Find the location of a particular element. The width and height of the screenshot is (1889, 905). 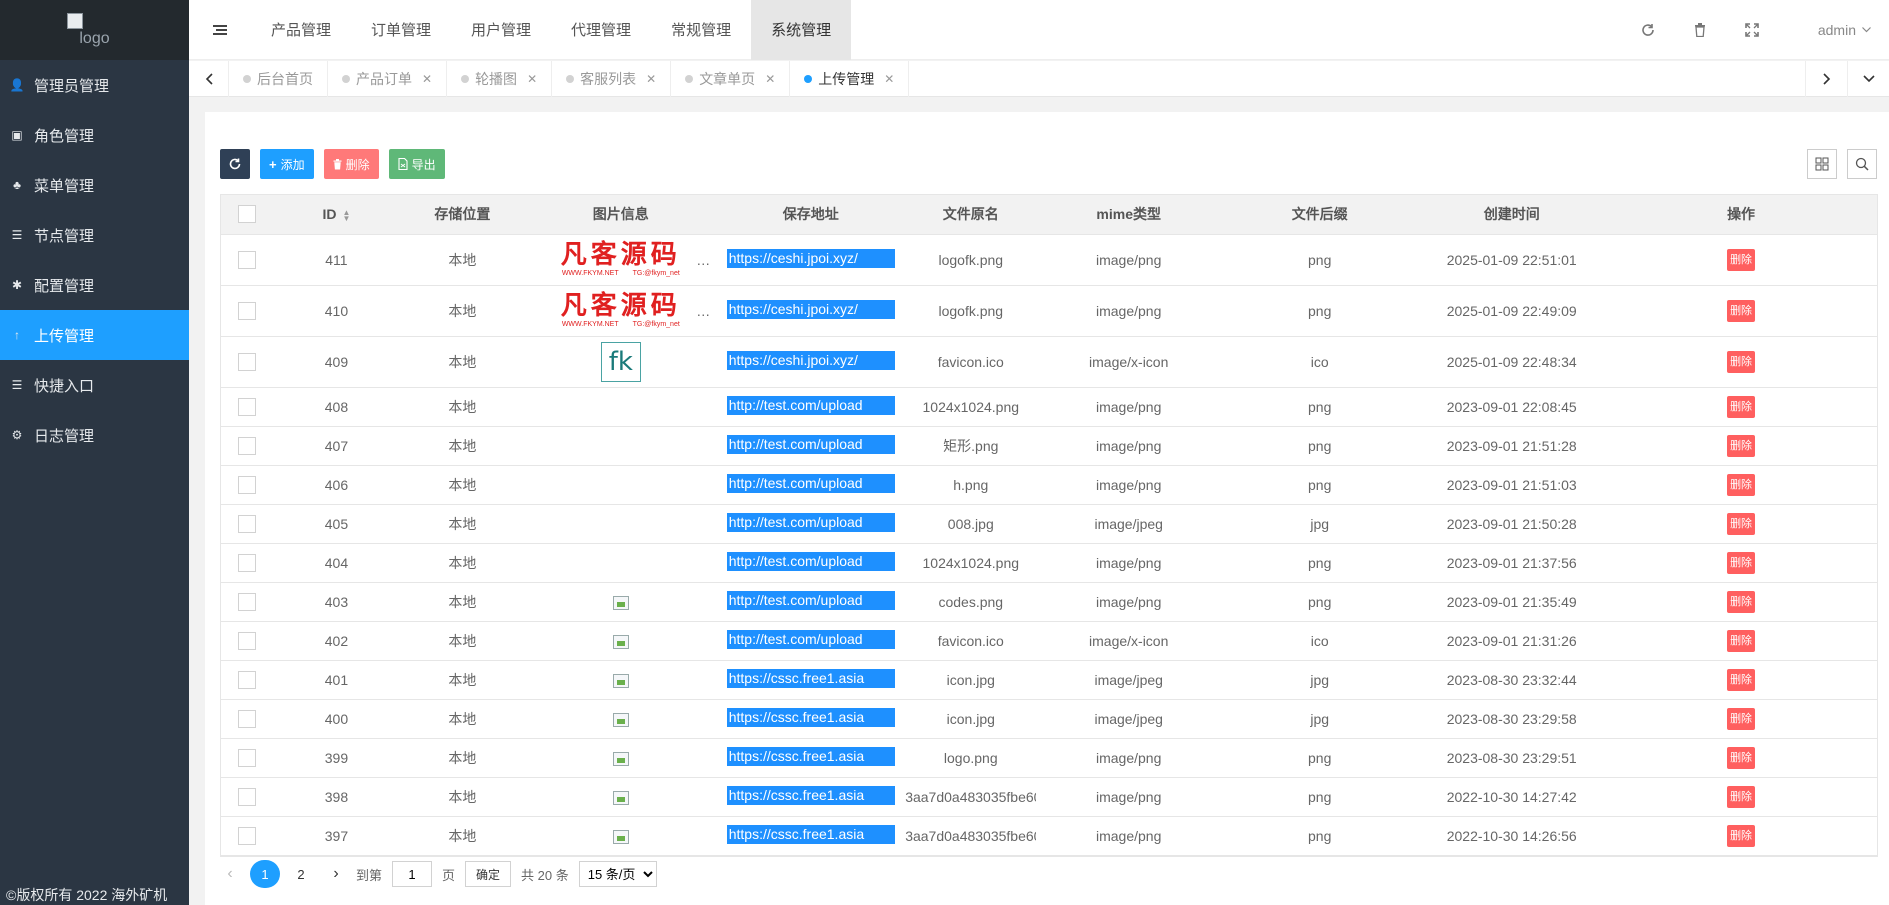

fk-favicon-image: fk is located at coordinates (620, 361).